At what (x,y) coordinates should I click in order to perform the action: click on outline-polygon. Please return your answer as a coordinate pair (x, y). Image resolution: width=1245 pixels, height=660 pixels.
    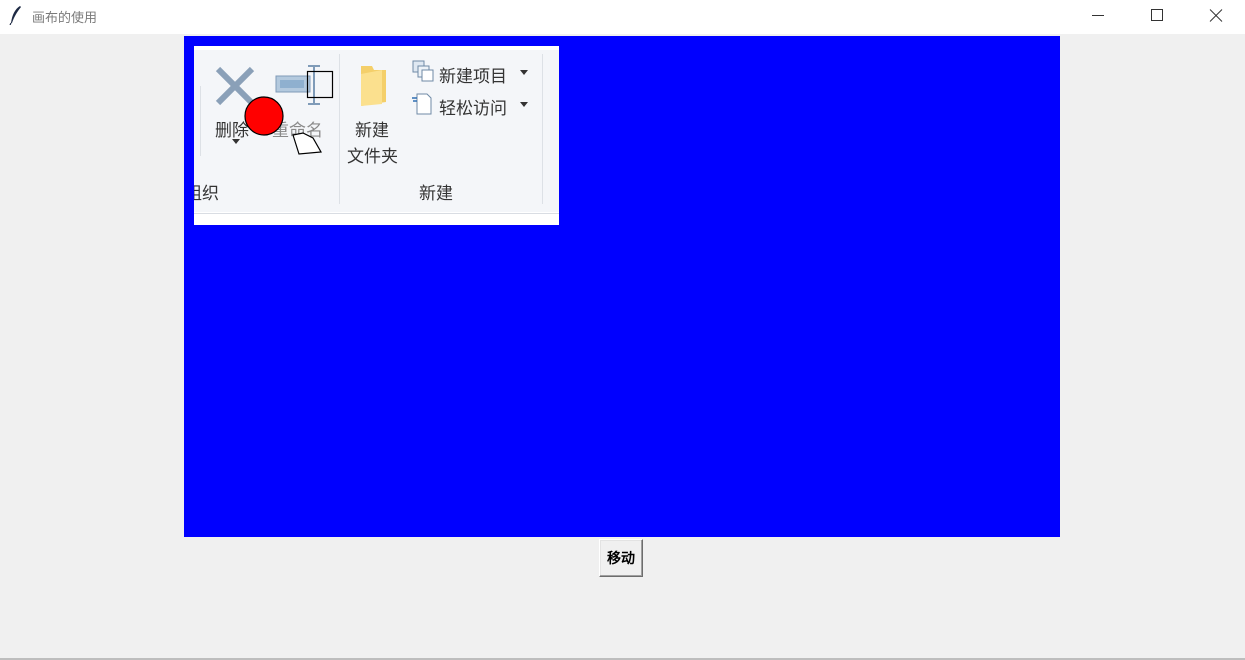
    Looking at the image, I should click on (307, 143).